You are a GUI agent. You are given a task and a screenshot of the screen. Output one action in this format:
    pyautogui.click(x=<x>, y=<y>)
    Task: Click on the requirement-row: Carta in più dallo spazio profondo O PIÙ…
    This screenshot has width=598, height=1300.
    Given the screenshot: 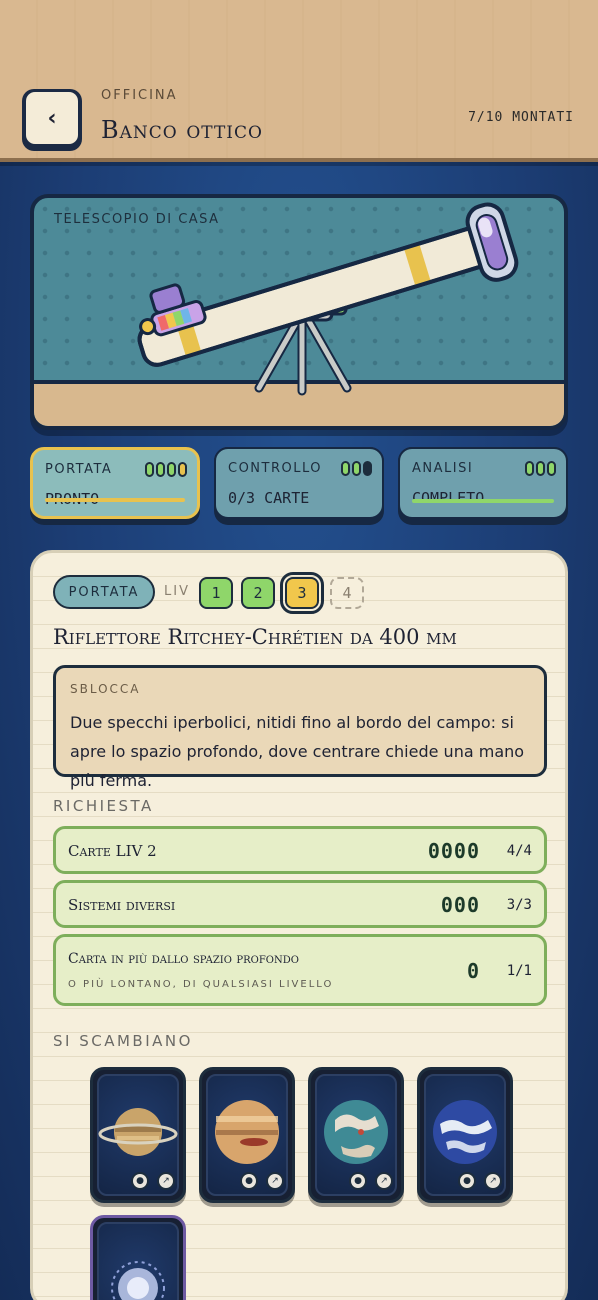 What is the action you would take?
    pyautogui.click(x=300, y=970)
    